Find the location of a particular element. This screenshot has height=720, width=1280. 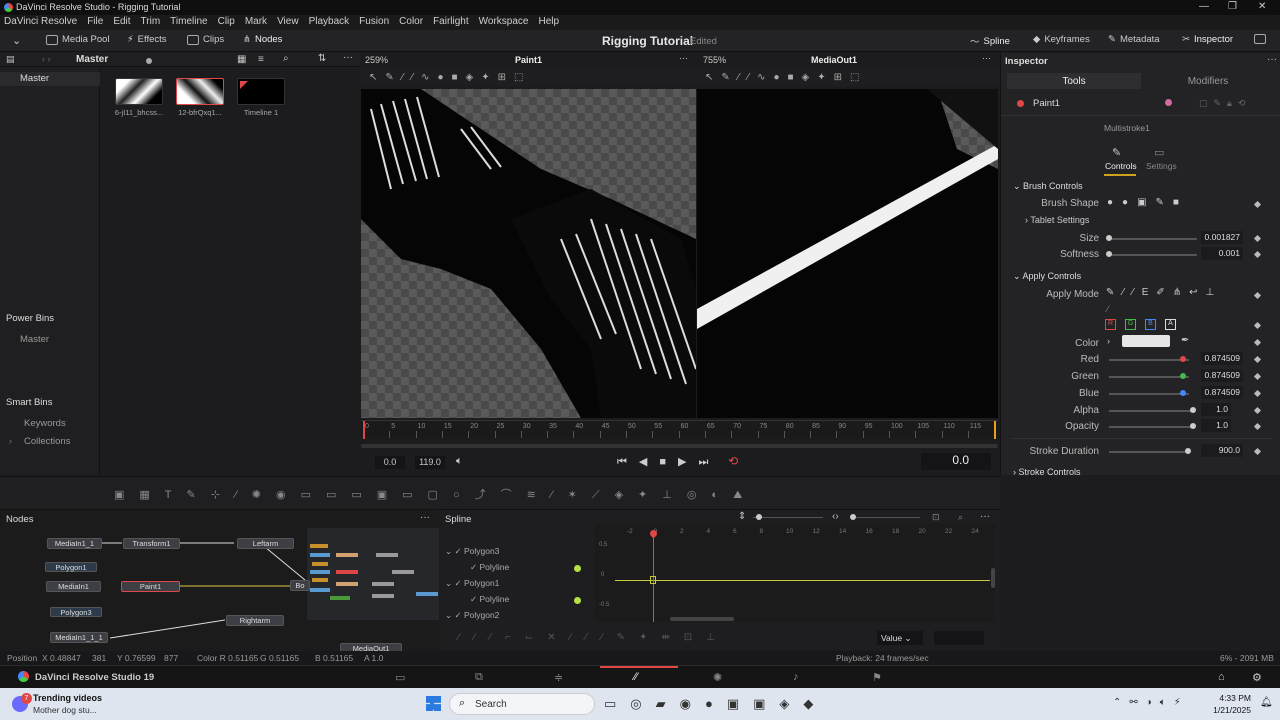

page-media-icon: ▭ is located at coordinates (400, 677).